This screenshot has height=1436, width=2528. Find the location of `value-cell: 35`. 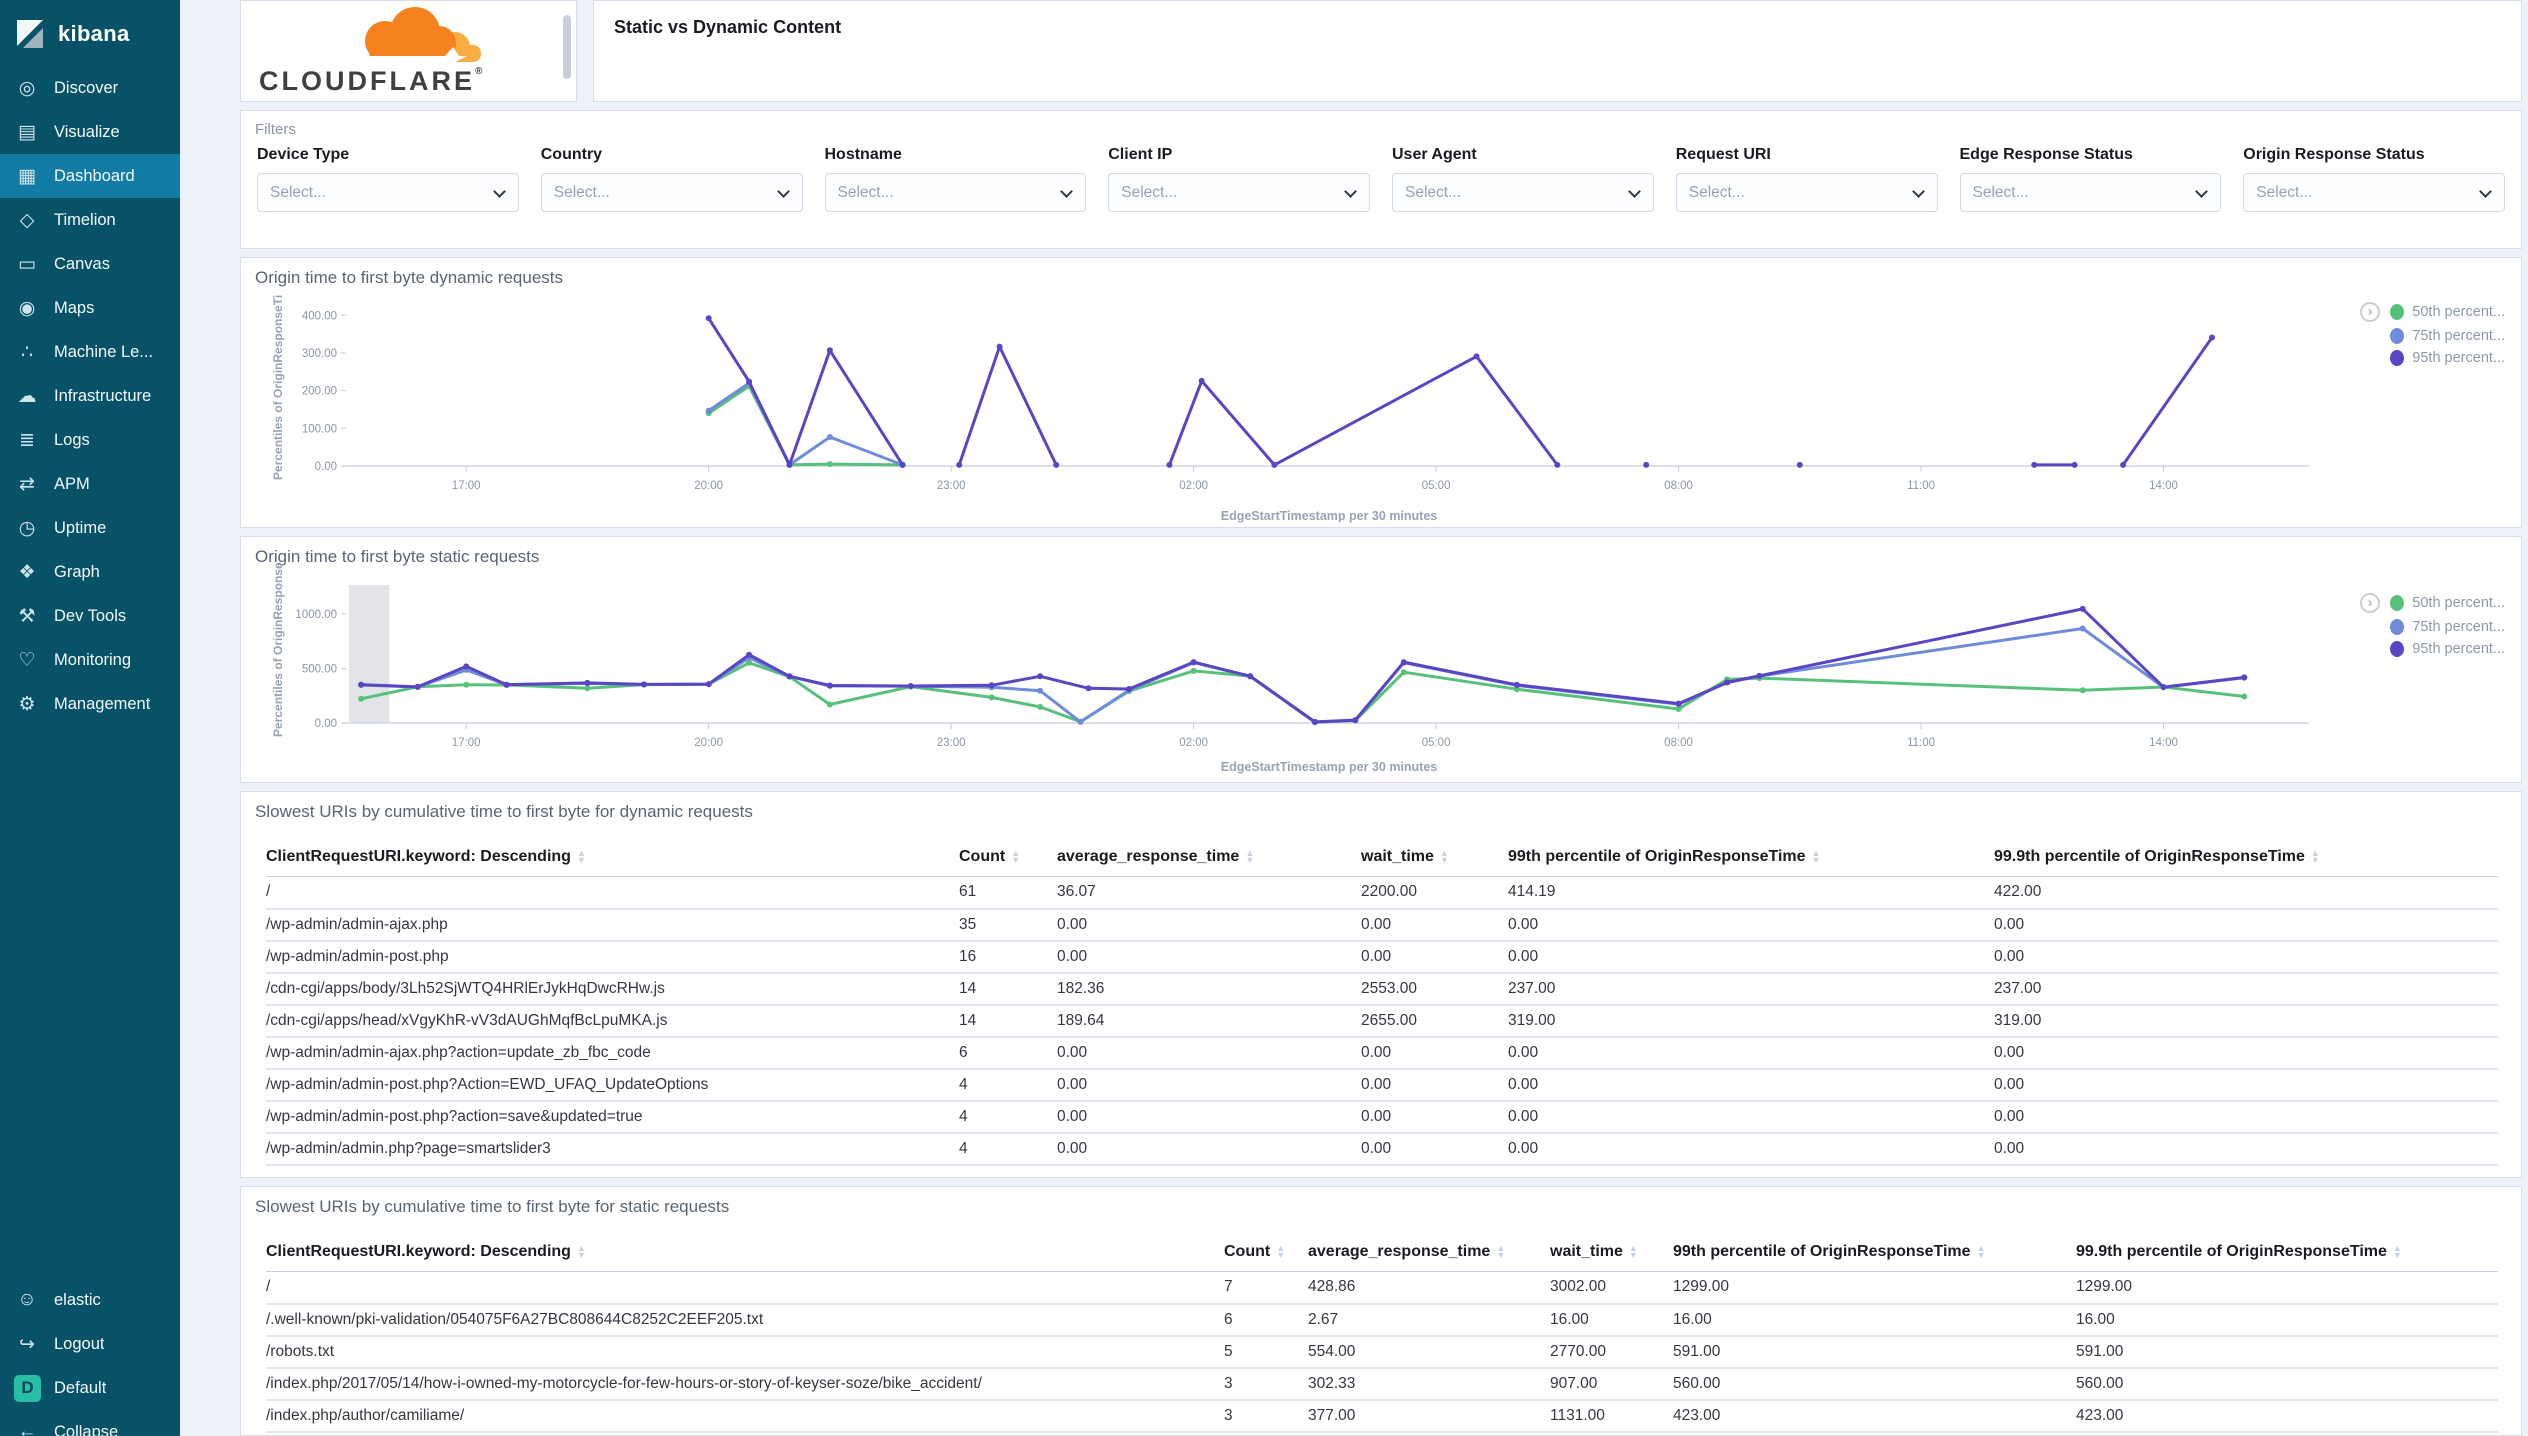

value-cell: 35 is located at coordinates (1008, 925).